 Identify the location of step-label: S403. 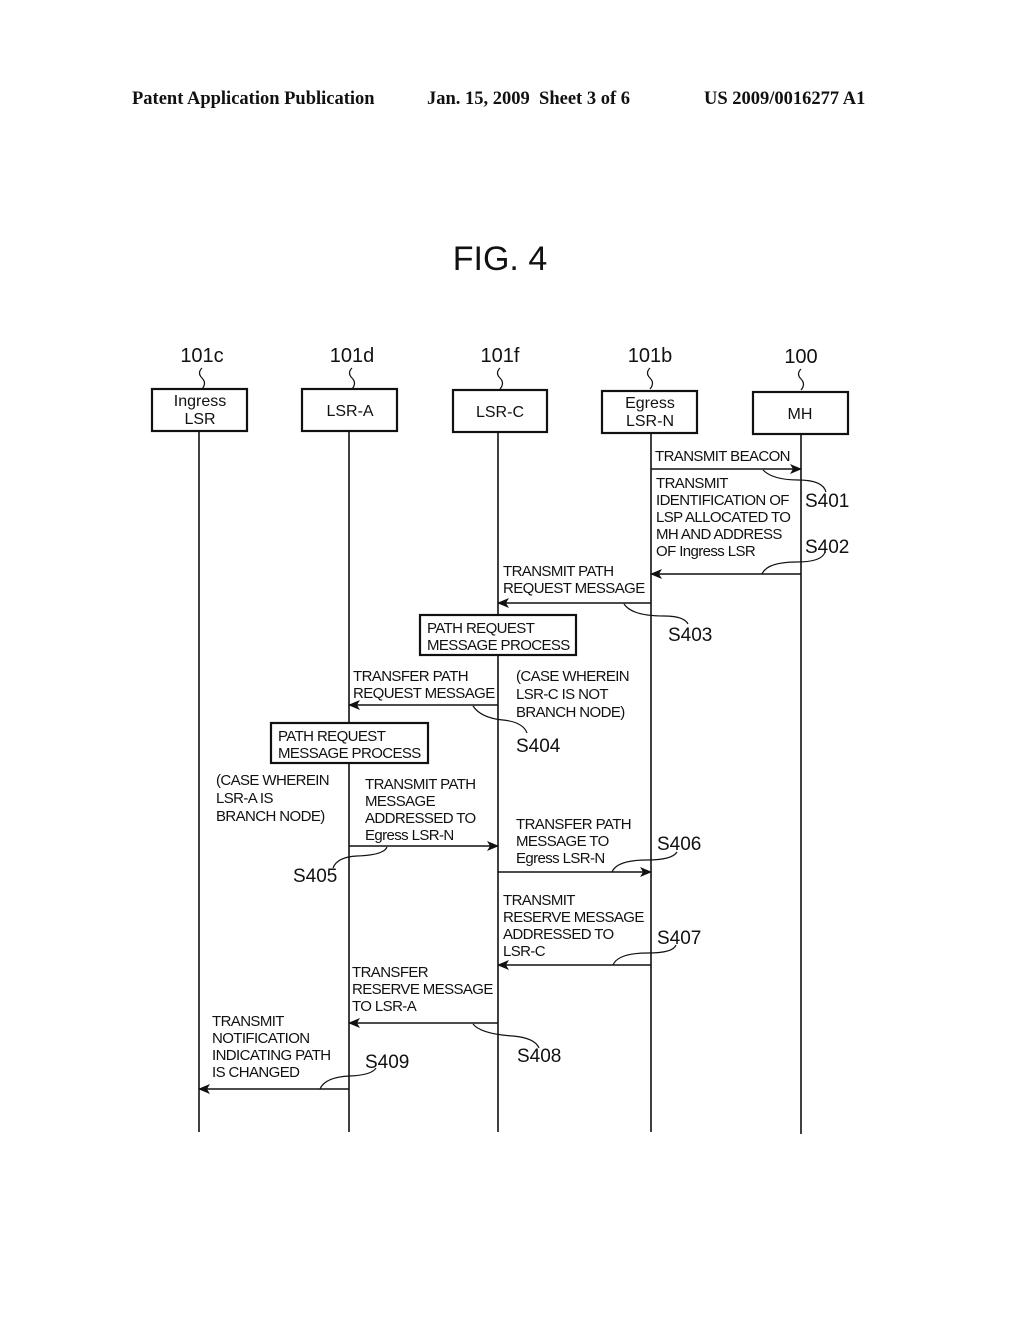
(690, 635).